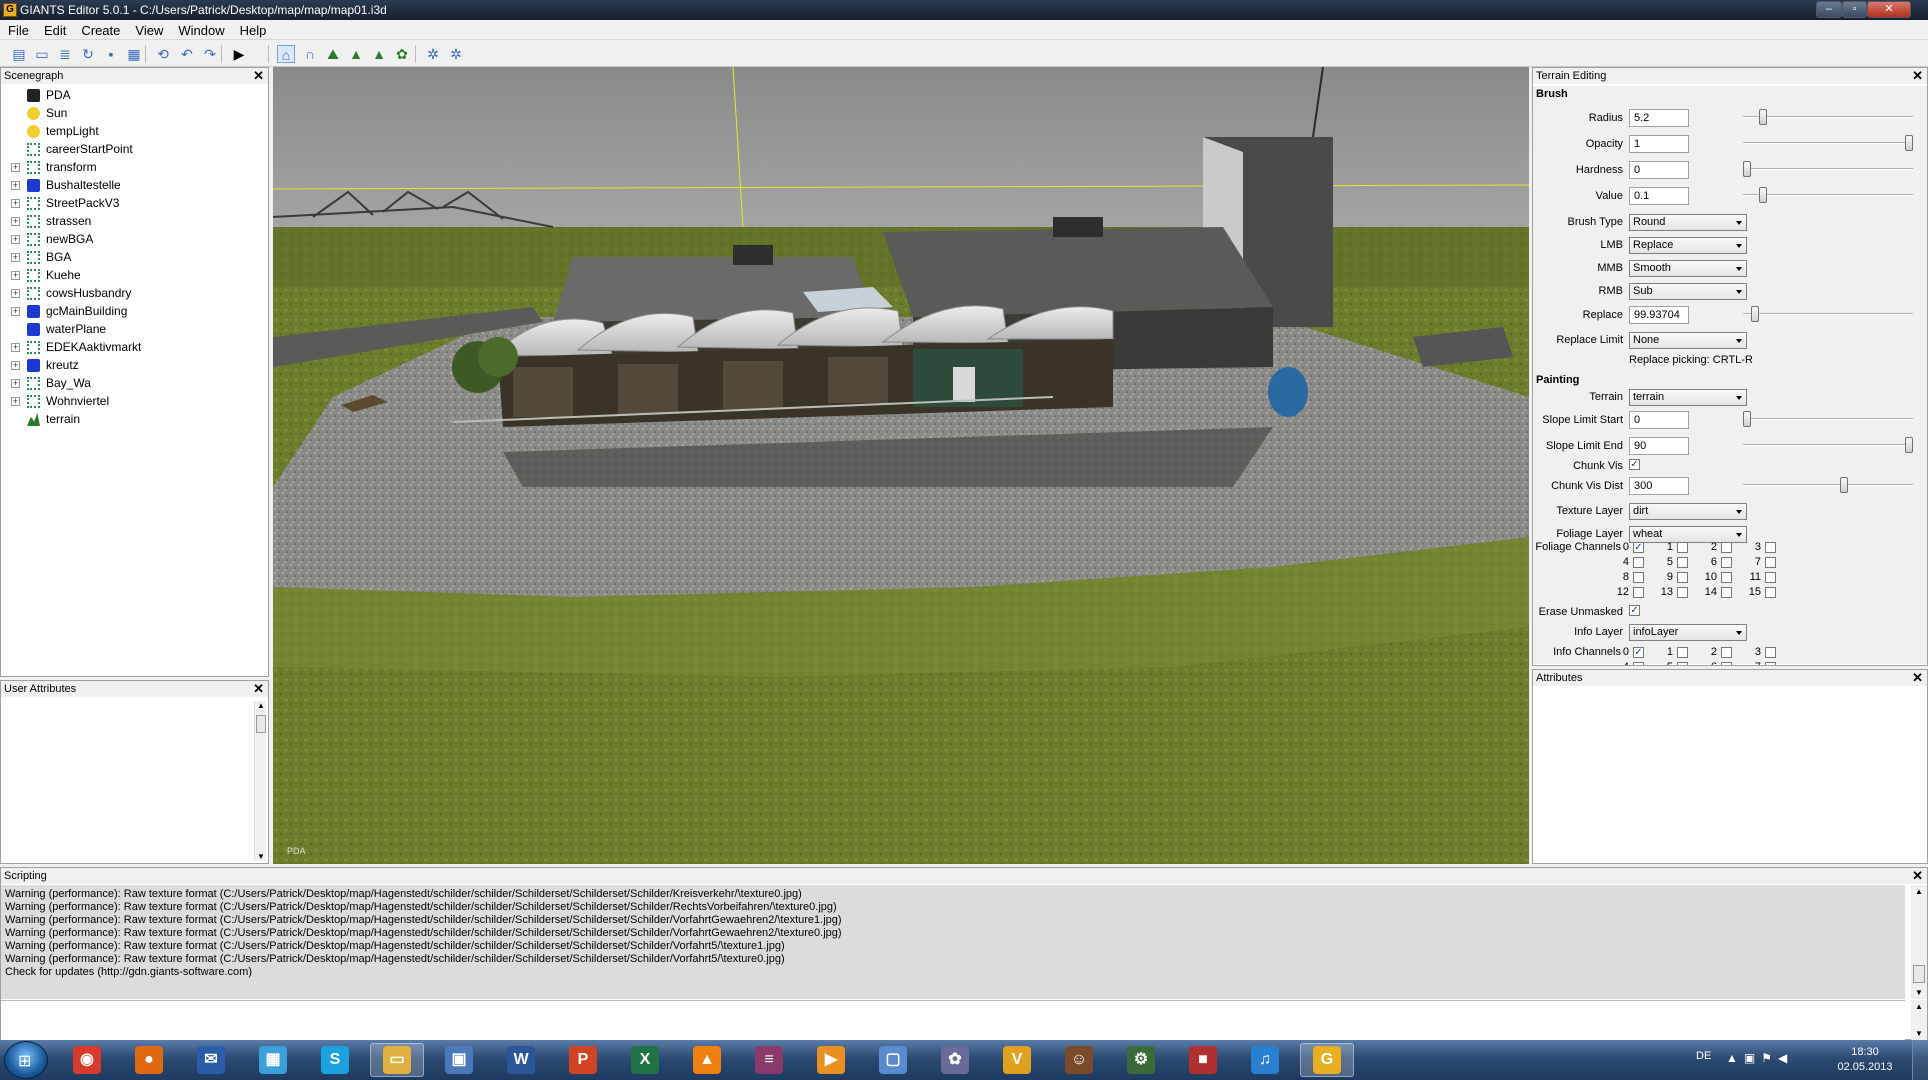  I want to click on volume-icon: ◀, so click(1785, 1058).